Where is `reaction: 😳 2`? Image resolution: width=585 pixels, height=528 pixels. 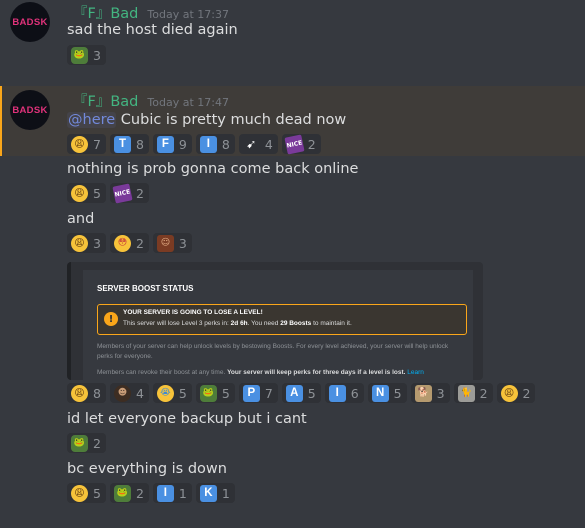 reaction: 😳 2 is located at coordinates (129, 243).